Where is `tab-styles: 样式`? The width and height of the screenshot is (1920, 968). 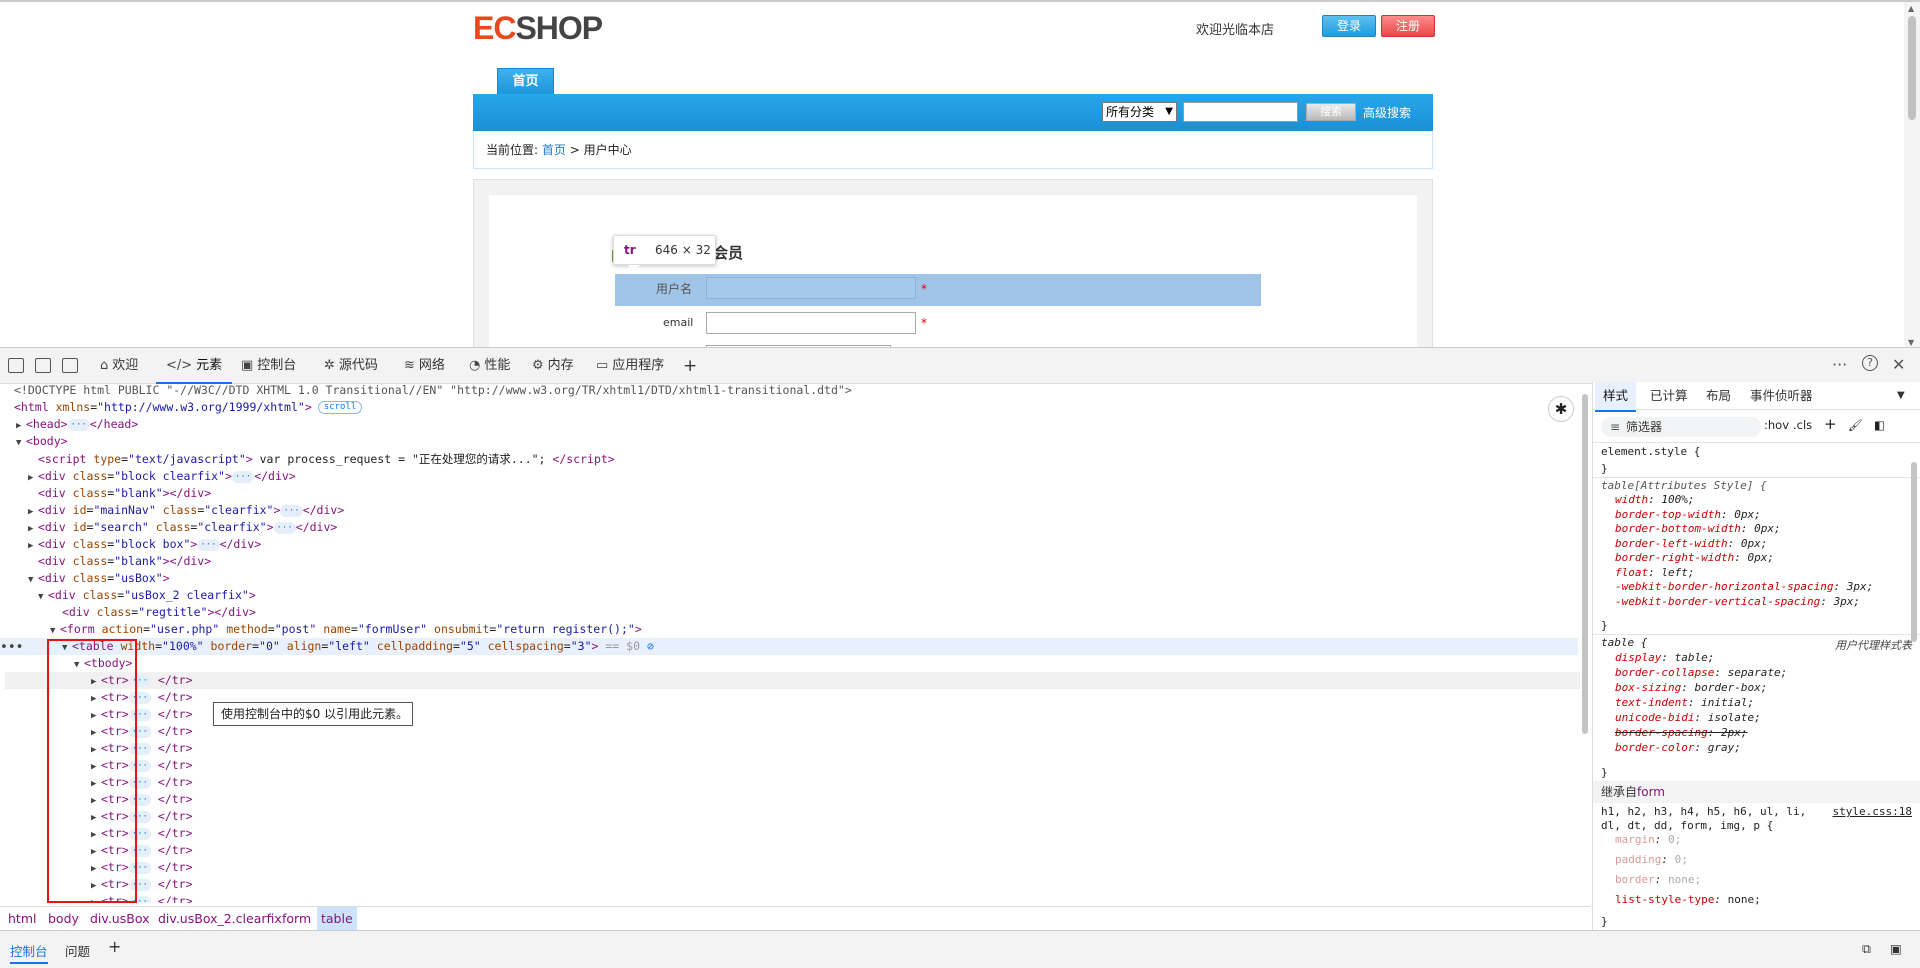 tab-styles: 样式 is located at coordinates (1616, 397).